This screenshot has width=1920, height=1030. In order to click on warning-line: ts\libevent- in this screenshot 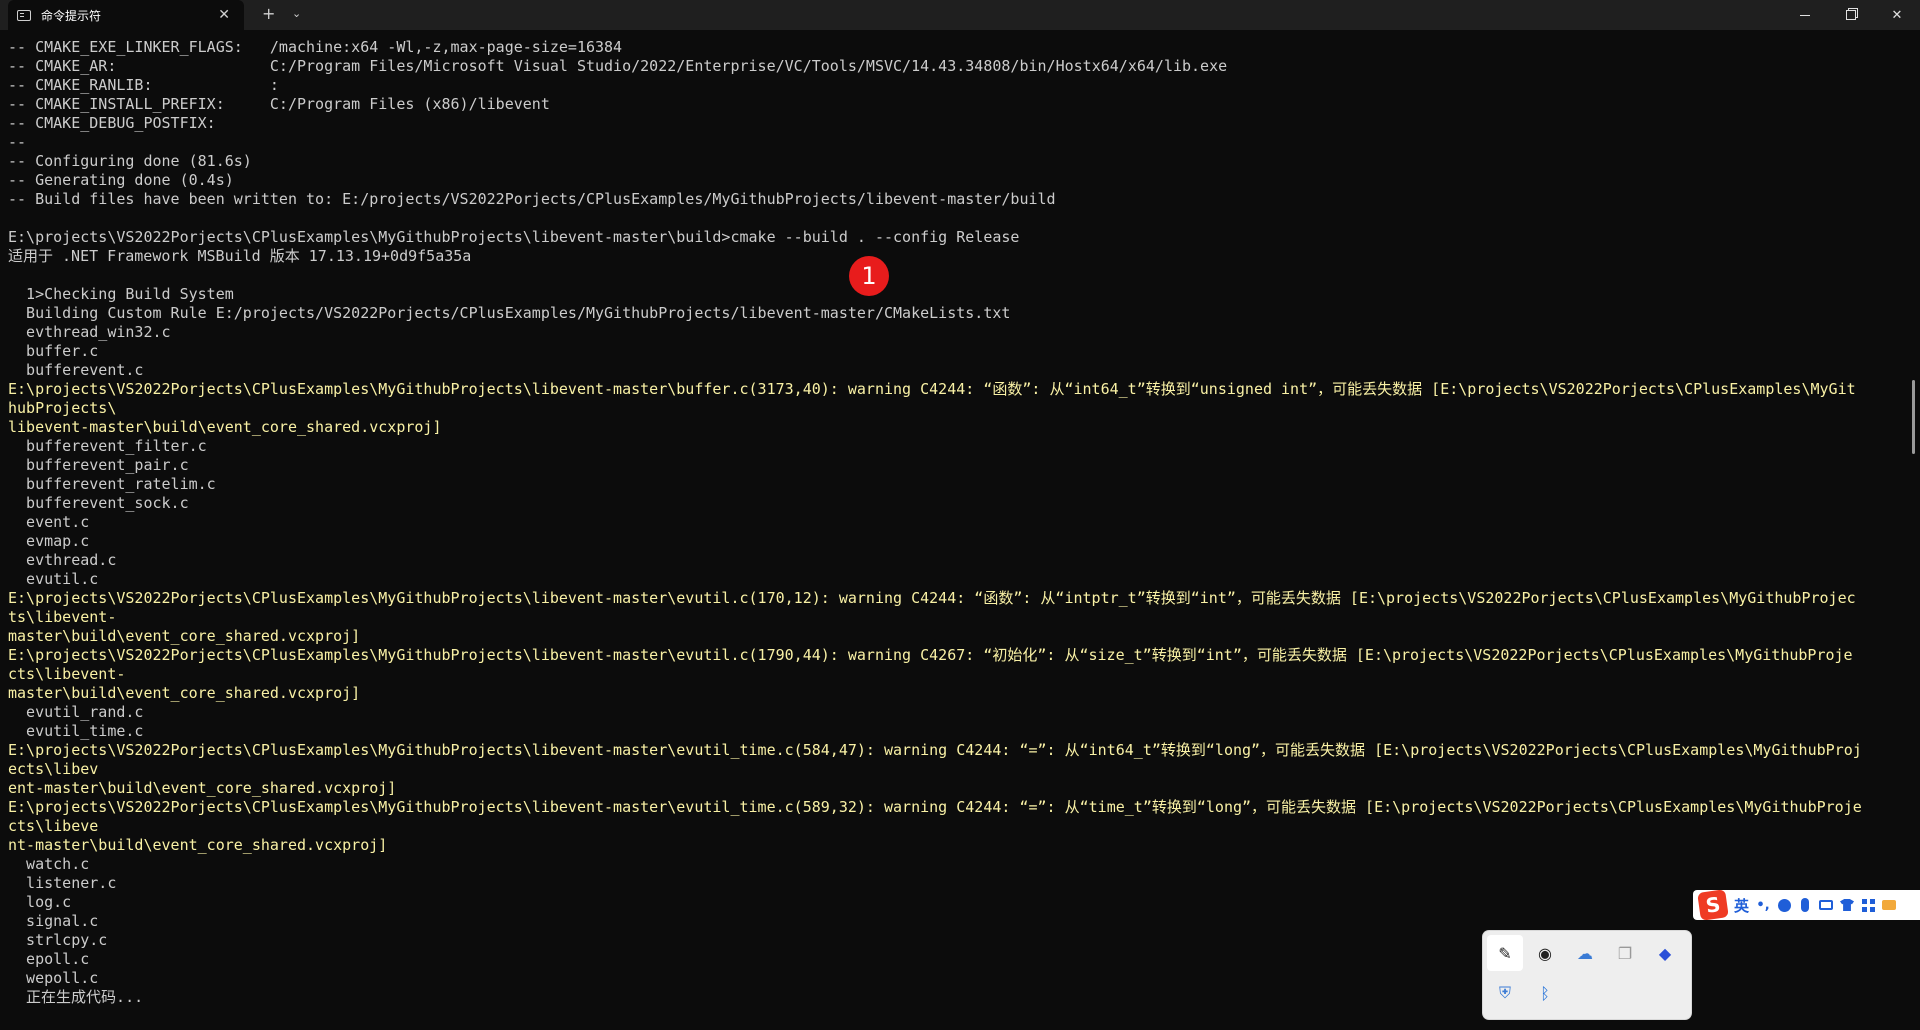, I will do `click(62, 617)`.